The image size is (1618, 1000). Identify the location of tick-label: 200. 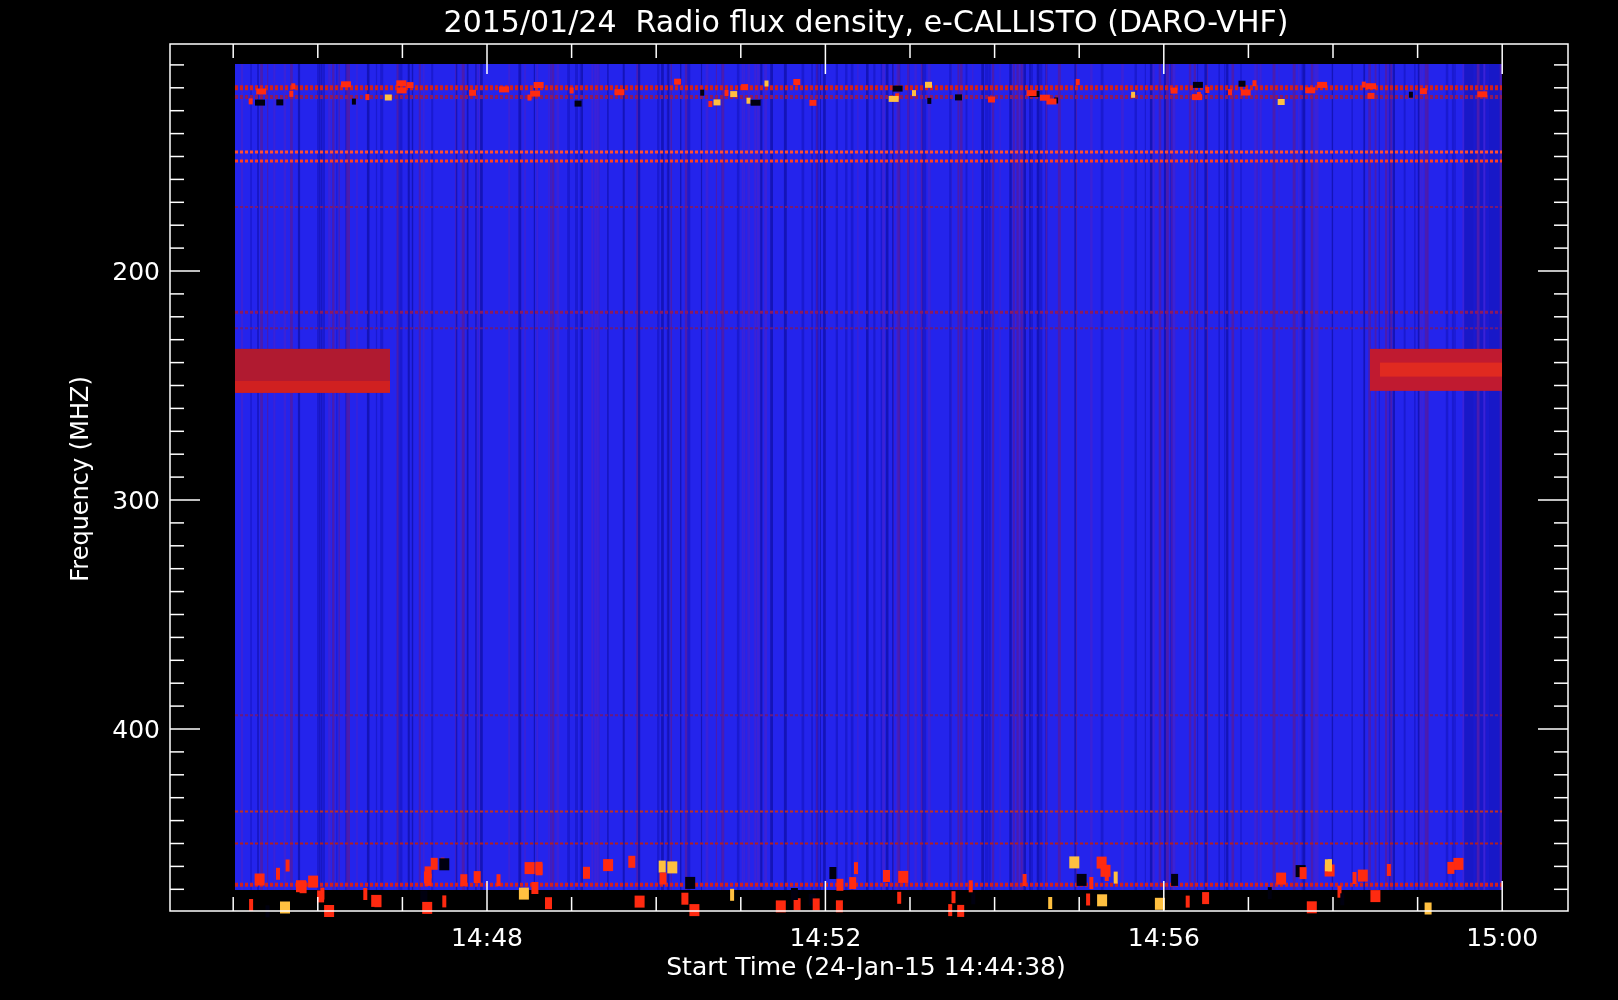
(136, 271).